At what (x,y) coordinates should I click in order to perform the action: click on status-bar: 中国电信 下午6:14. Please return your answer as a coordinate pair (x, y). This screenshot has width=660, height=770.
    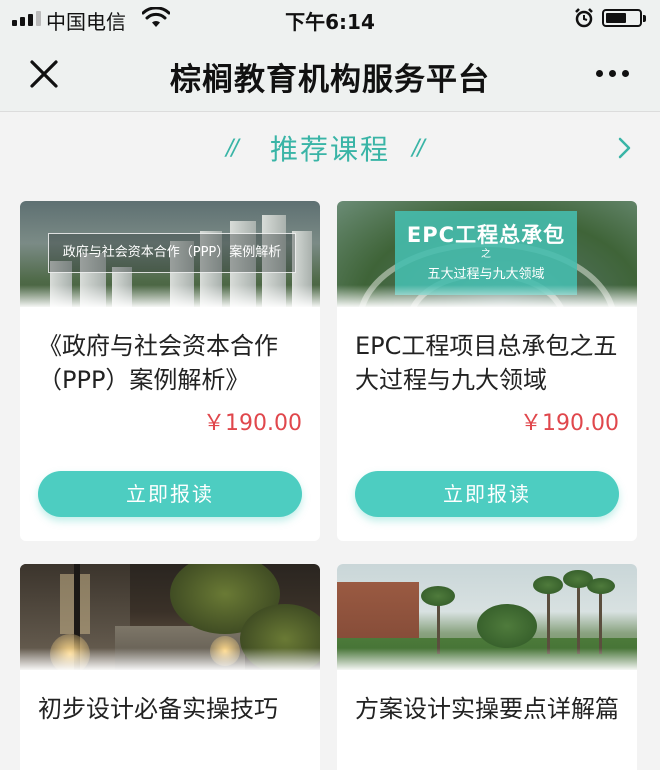
    Looking at the image, I should click on (330, 18).